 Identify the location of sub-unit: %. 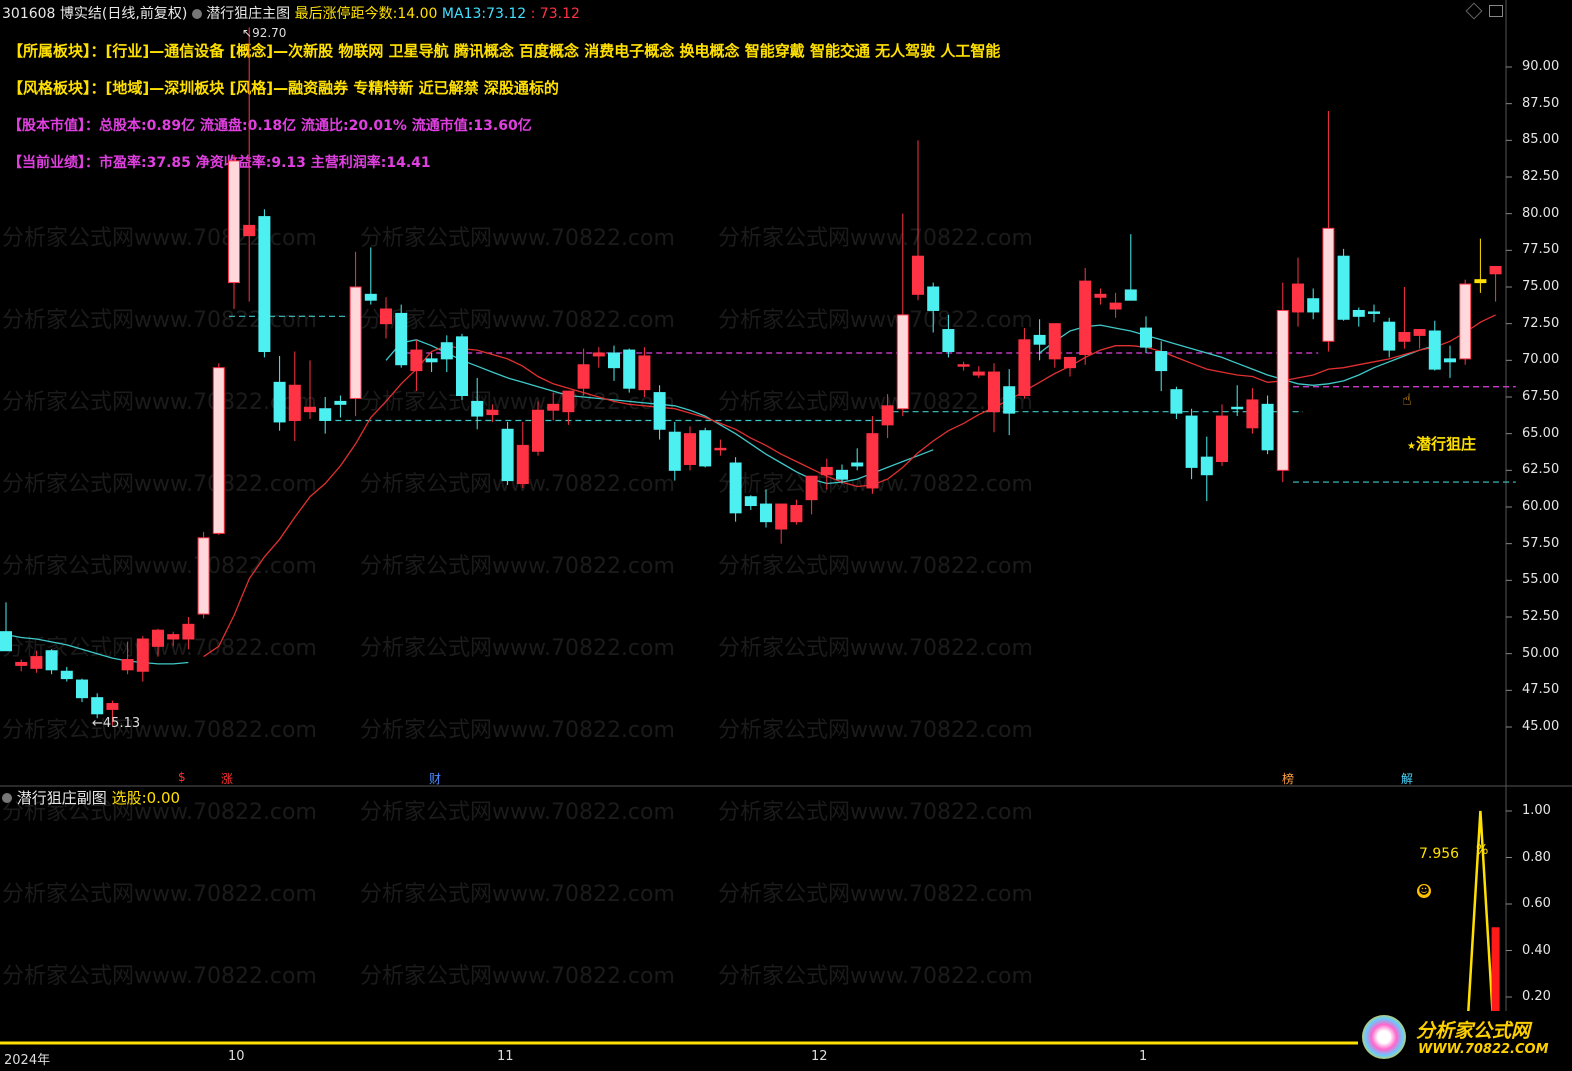
(1482, 850).